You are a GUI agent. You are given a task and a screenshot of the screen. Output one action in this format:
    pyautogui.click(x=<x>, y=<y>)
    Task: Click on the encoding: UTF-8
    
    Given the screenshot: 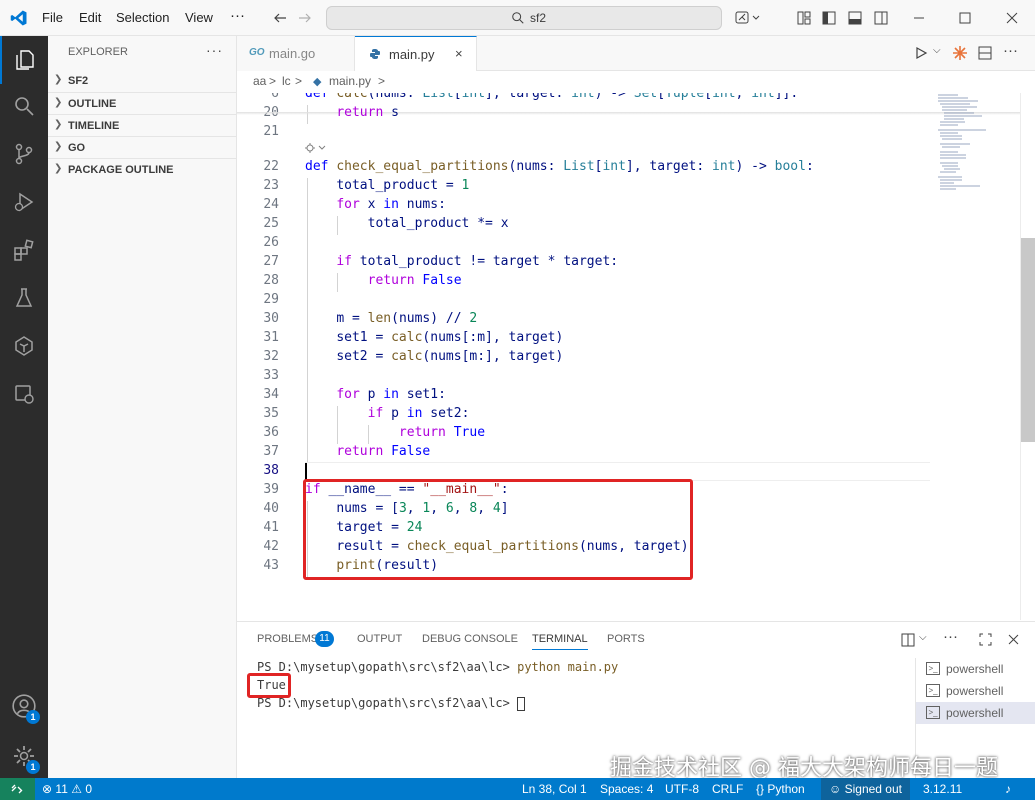 What is the action you would take?
    pyautogui.click(x=682, y=789)
    